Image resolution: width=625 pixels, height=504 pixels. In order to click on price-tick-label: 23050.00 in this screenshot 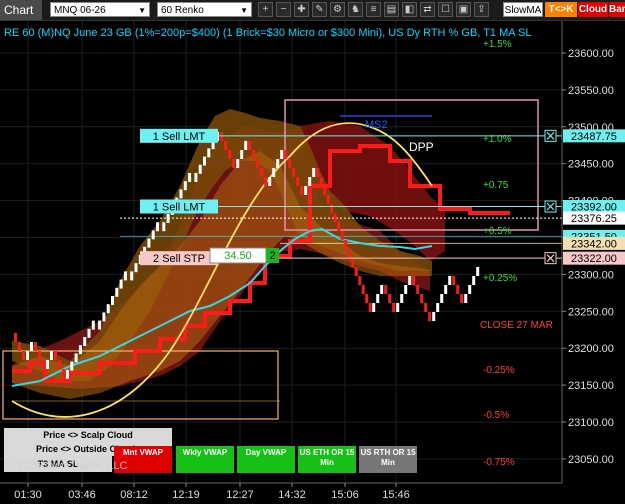, I will do `click(591, 460)`.